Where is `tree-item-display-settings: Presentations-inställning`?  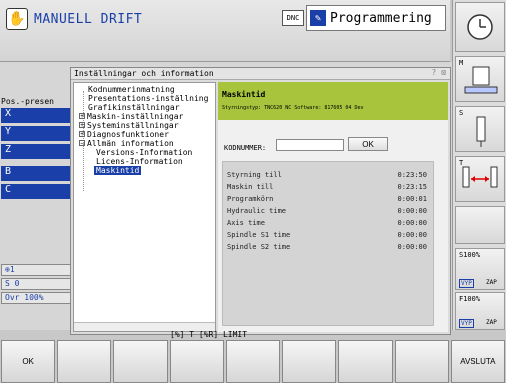
tree-item-display-settings: Presentations-inställning is located at coordinates (148, 98).